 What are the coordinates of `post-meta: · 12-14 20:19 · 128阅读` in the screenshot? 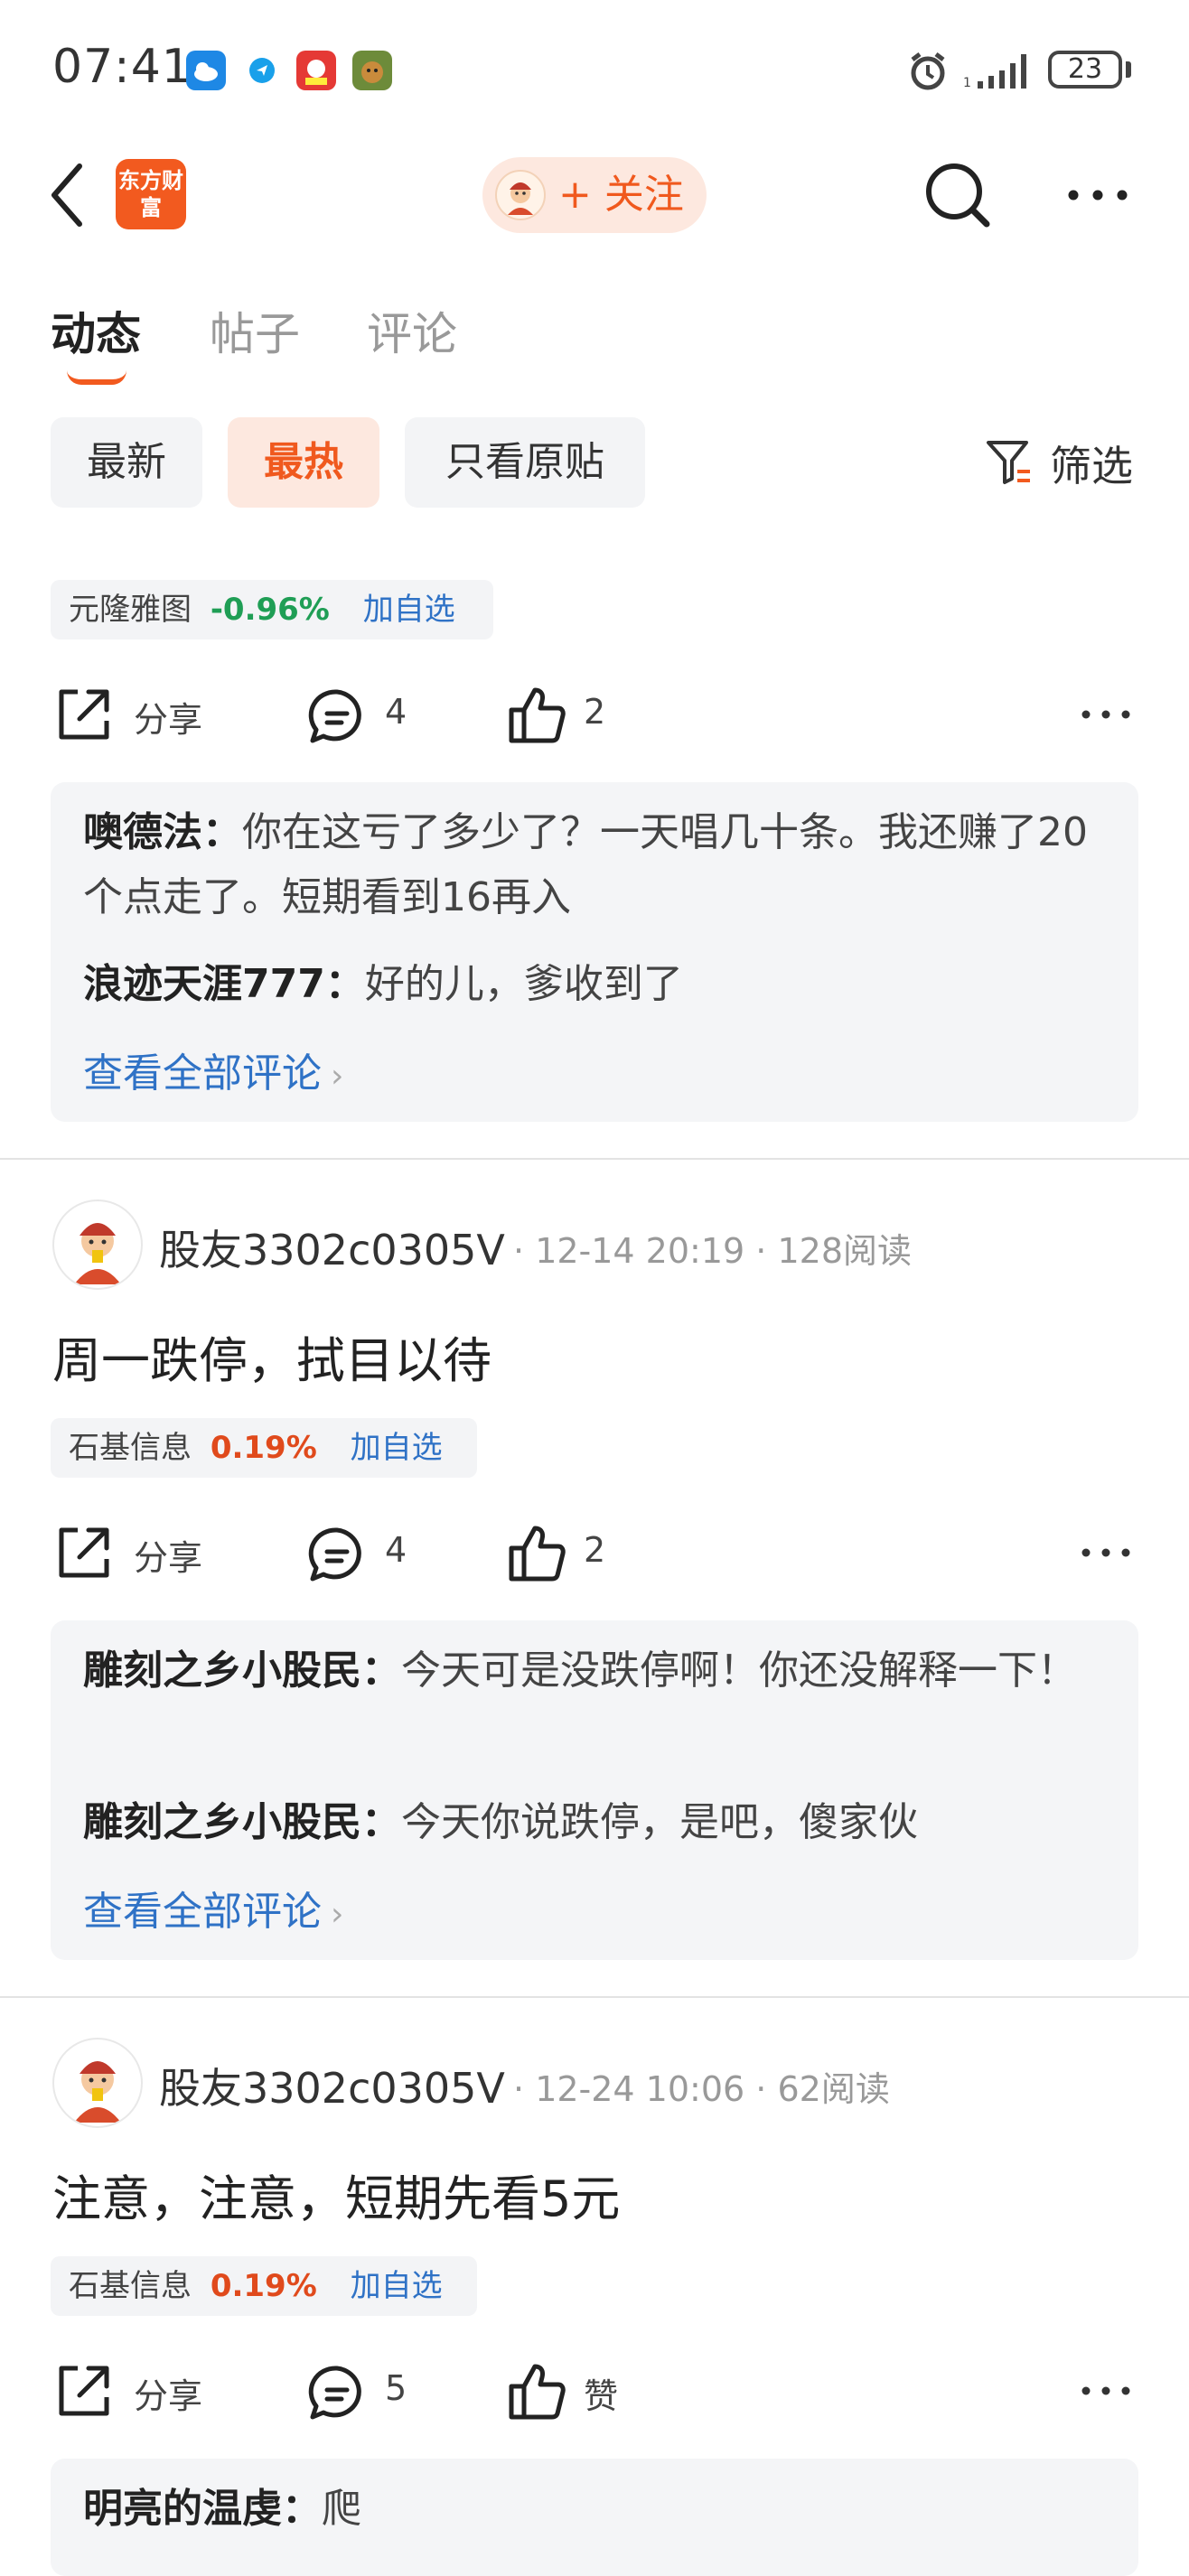 It's located at (713, 1251).